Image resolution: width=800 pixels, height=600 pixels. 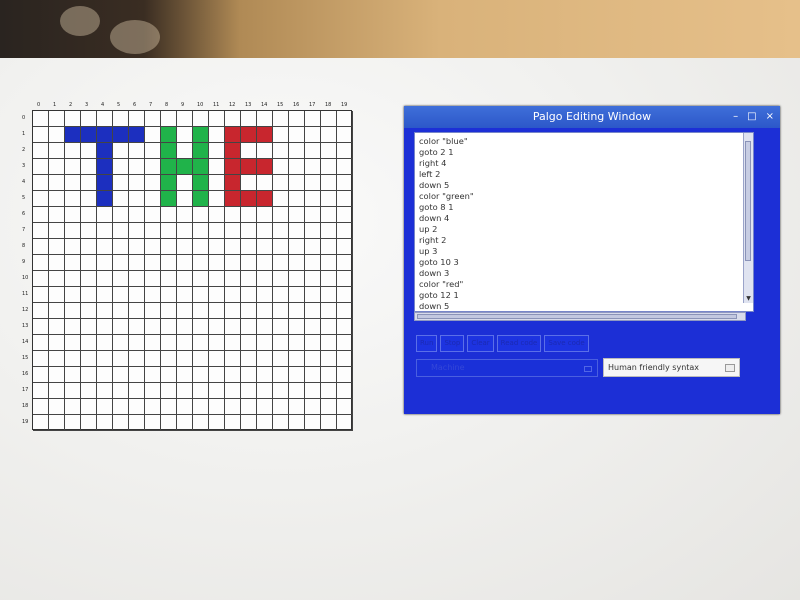 I want to click on column-label: 7, so click(x=151, y=105).